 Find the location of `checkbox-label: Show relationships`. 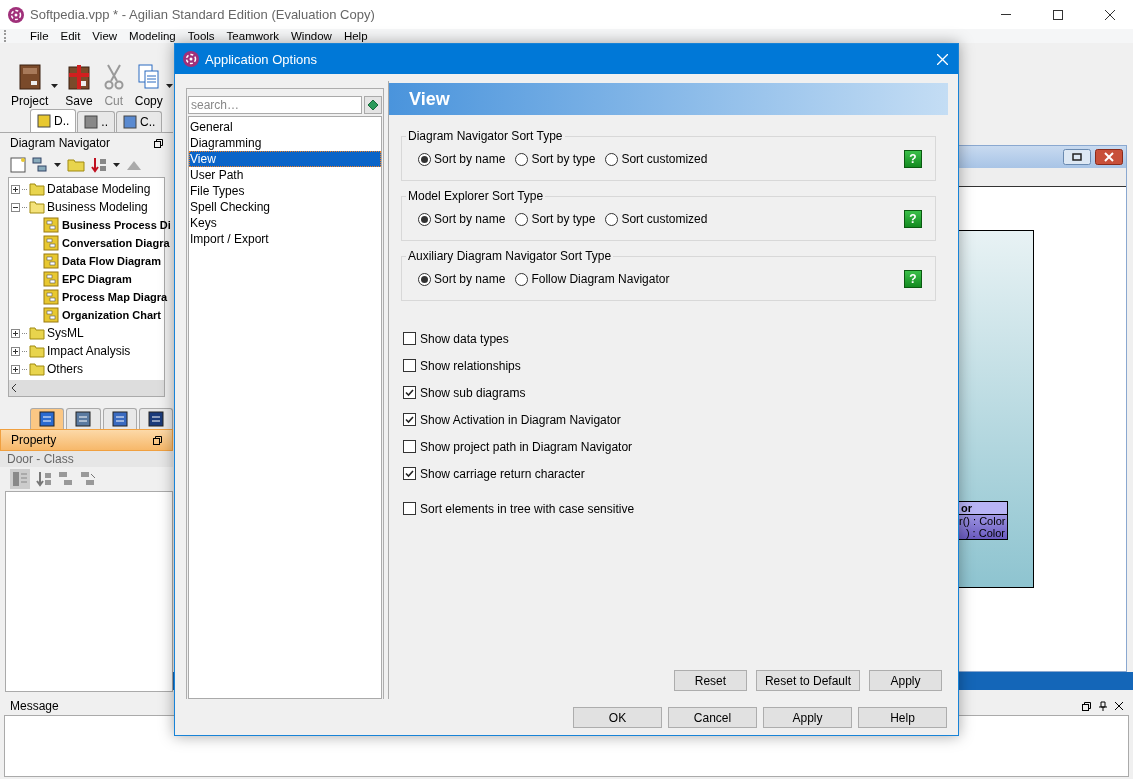

checkbox-label: Show relationships is located at coordinates (470, 365).